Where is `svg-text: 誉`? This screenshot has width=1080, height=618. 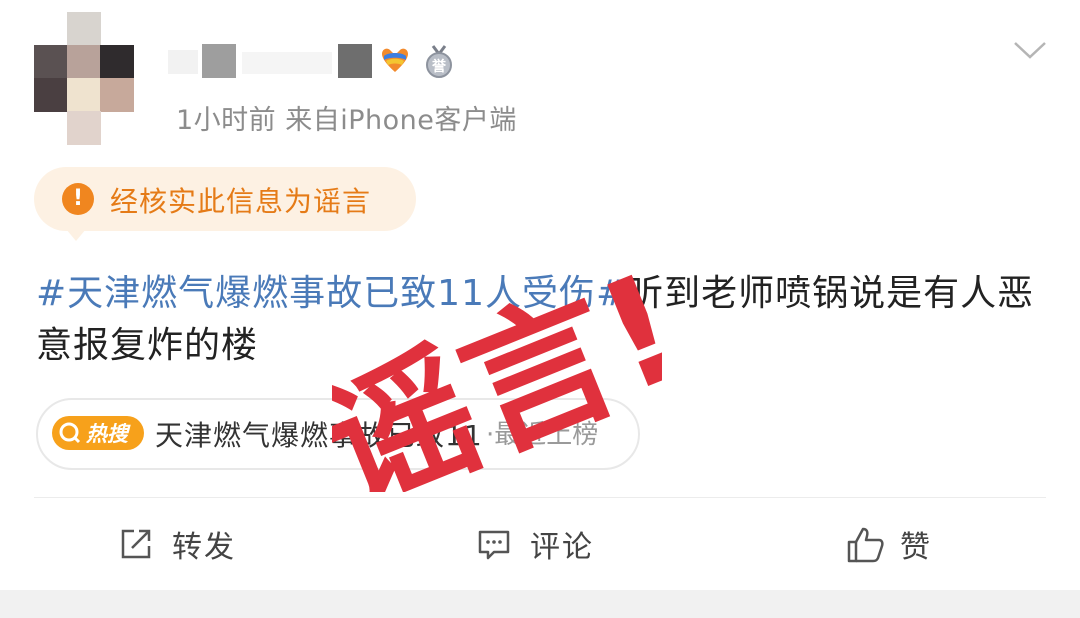
svg-text: 誉 is located at coordinates (439, 66).